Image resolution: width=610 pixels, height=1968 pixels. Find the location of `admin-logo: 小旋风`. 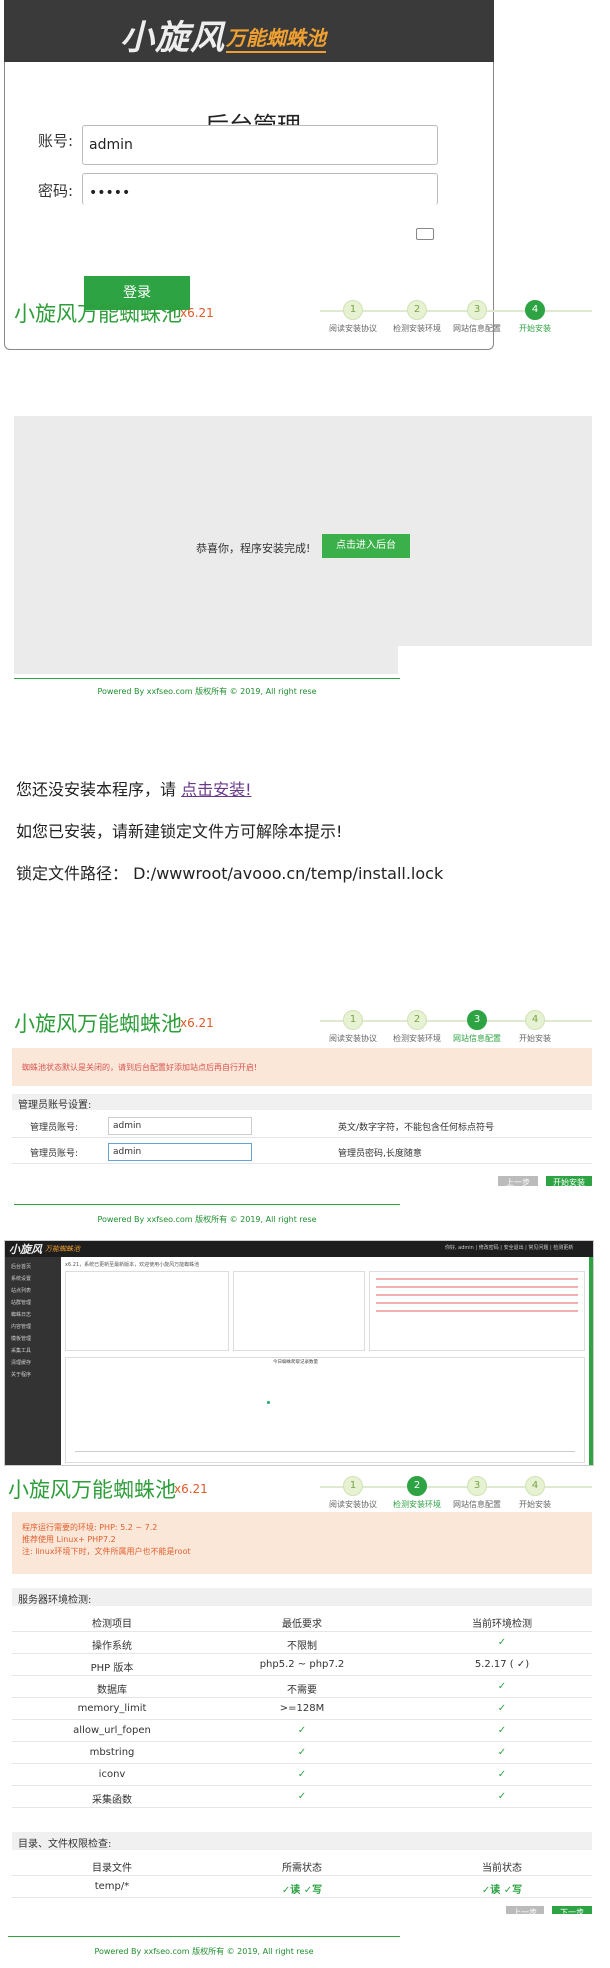

admin-logo: 小旋风 is located at coordinates (25, 1249).